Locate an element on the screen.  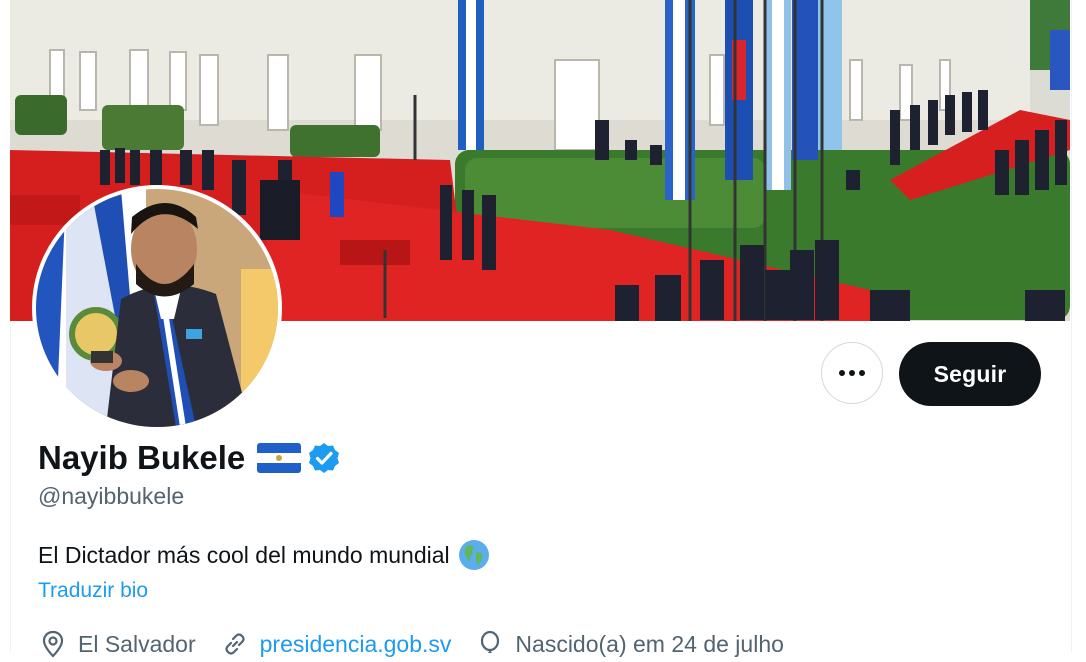
profile-handle: @nayibbukele is located at coordinates (111, 496).